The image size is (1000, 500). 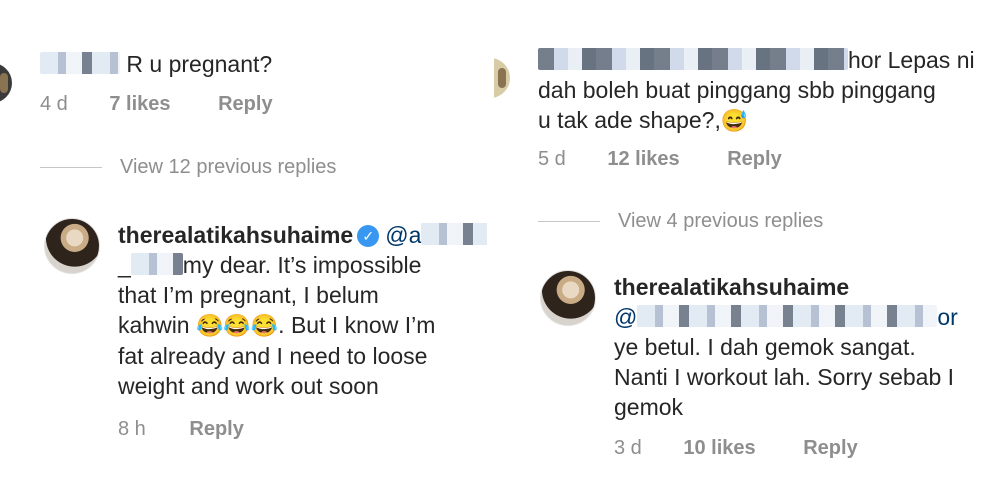 What do you see at coordinates (157, 325) in the screenshot?
I see `reply-line-3-prefix: kahwin` at bounding box center [157, 325].